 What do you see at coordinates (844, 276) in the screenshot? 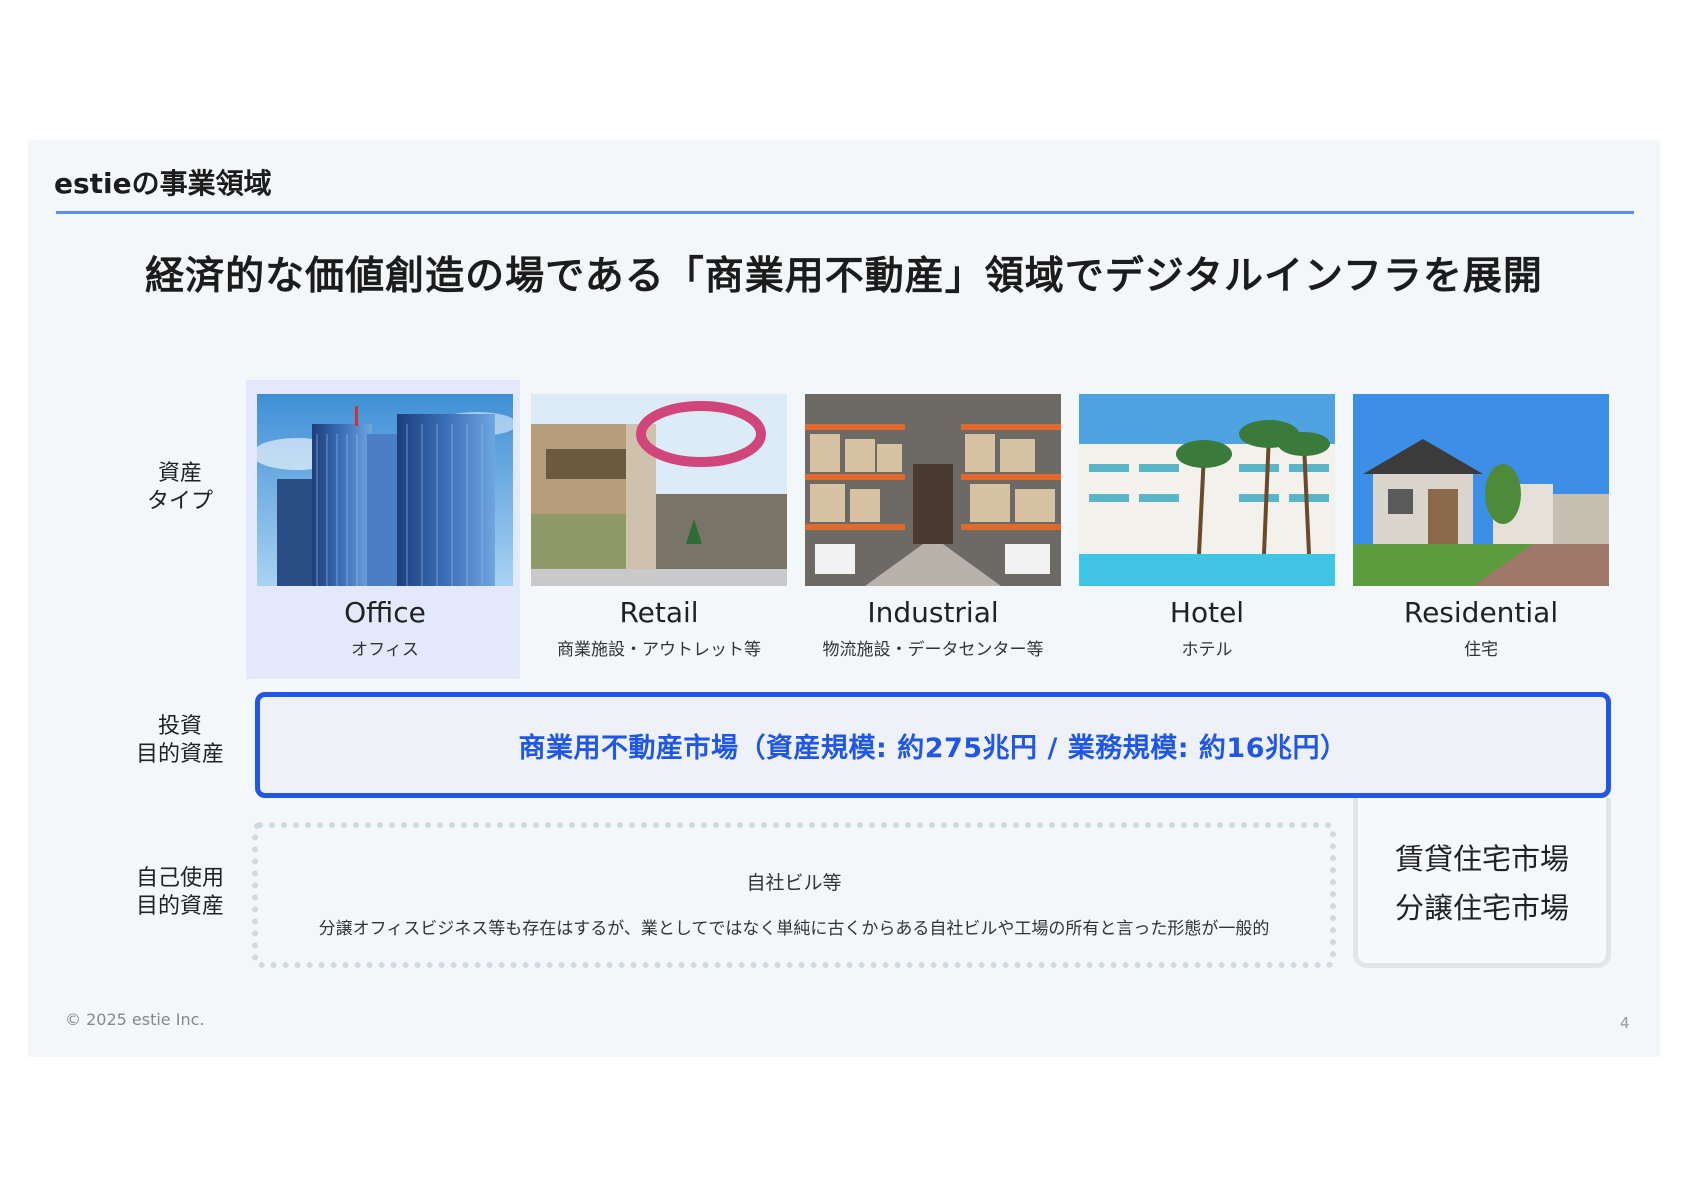
I see `slide-headline: 経済的な価値創造の場である「商業用不動産」領域でデジタルインフラを展開` at bounding box center [844, 276].